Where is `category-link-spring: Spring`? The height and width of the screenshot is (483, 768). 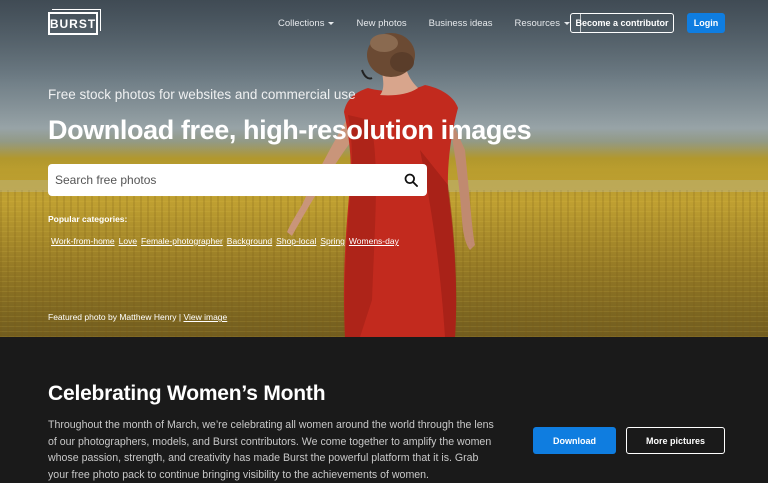
category-link-spring: Spring is located at coordinates (332, 241).